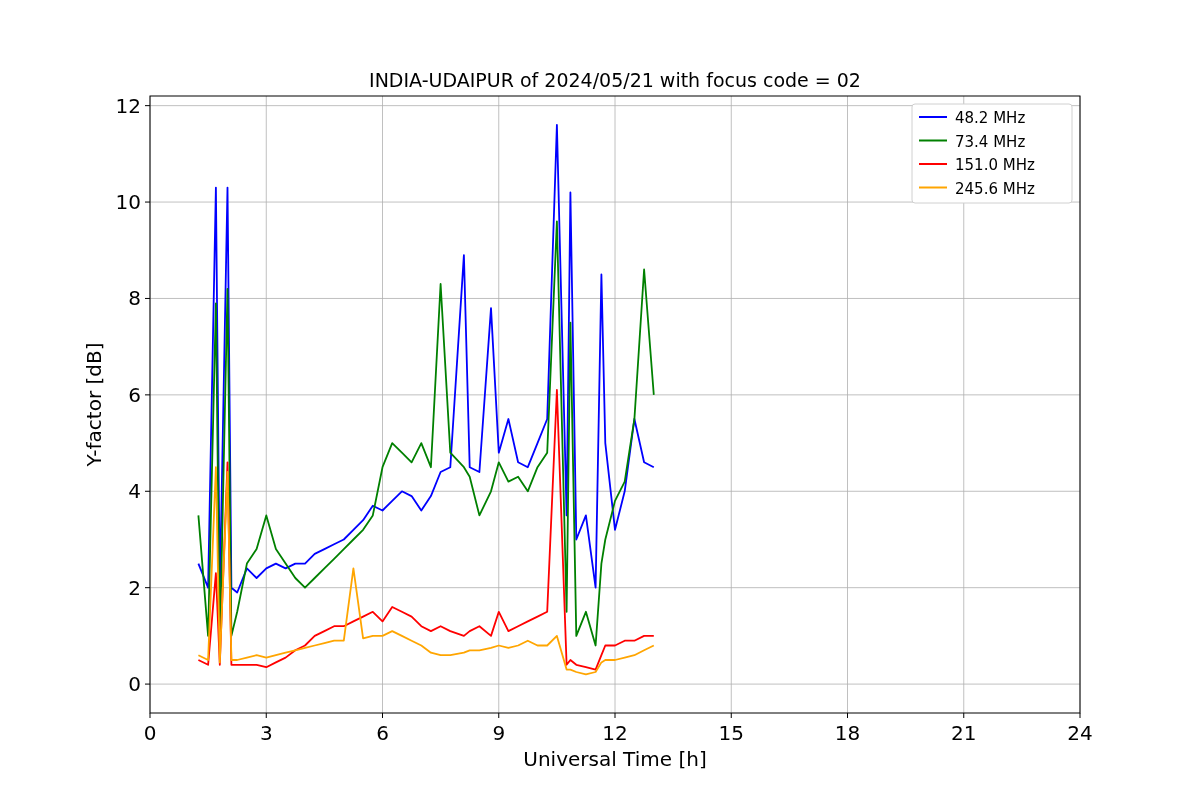  Describe the element at coordinates (990, 118) in the screenshot. I see `legend-label: 48.2 MHz` at that location.